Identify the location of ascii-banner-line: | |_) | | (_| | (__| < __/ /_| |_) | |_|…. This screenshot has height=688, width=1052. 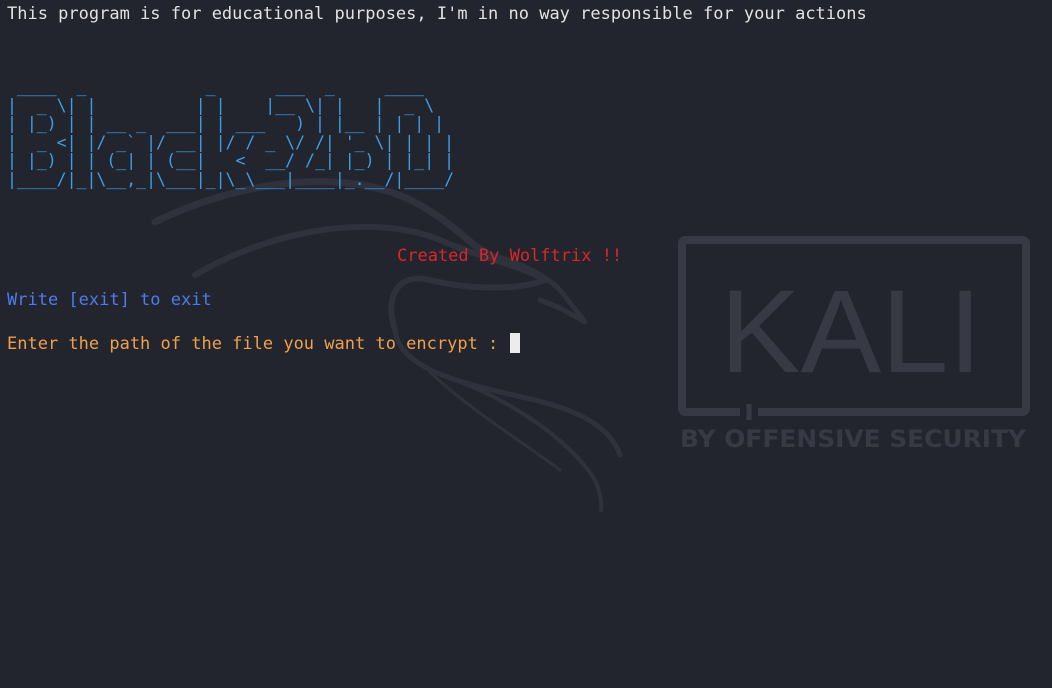
(231, 160).